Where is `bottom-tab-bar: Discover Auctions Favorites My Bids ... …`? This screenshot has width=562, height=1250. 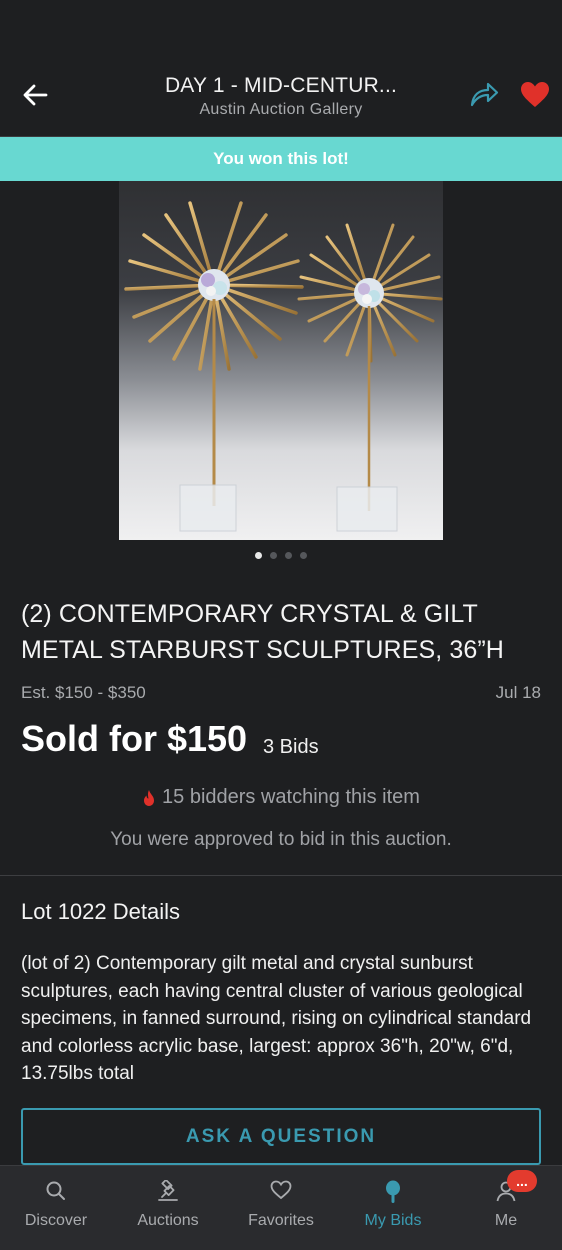 bottom-tab-bar: Discover Auctions Favorites My Bids ... … is located at coordinates (281, 1207).